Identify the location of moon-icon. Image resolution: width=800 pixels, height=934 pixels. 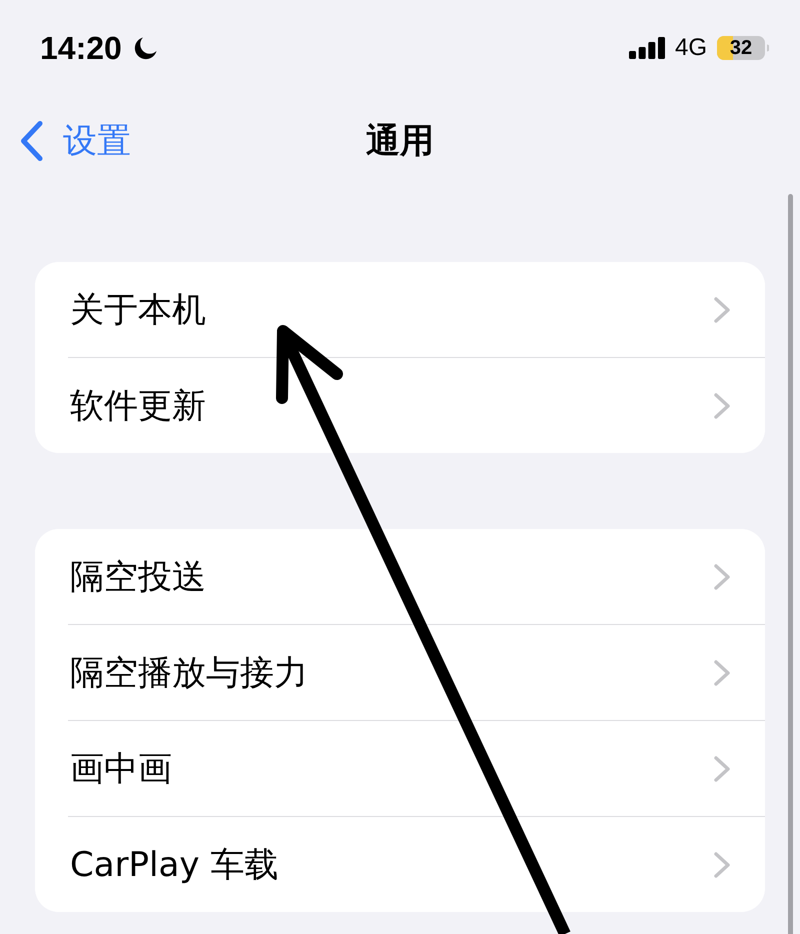
(146, 48).